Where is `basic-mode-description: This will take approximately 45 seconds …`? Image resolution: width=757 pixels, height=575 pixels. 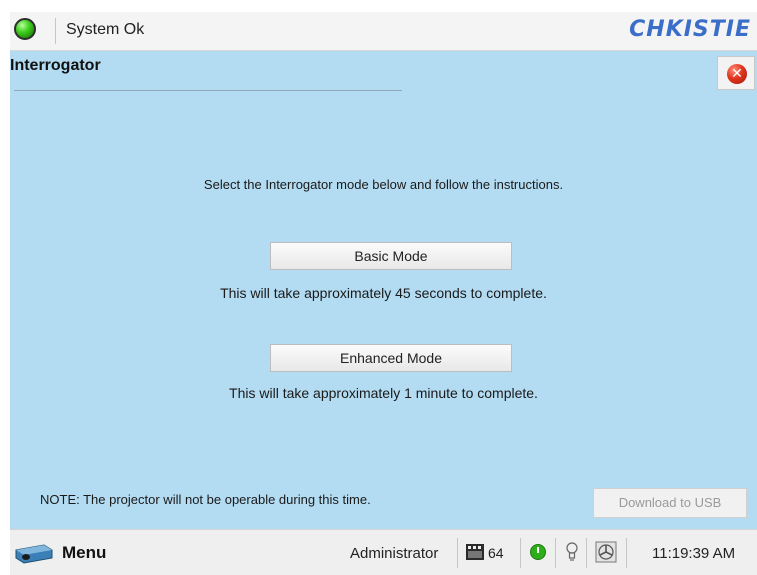 basic-mode-description: This will take approximately 45 seconds … is located at coordinates (383, 293).